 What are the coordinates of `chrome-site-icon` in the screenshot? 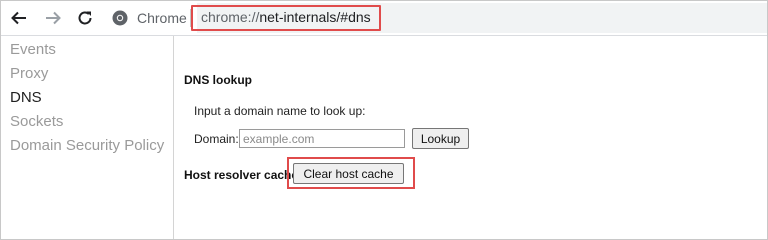 It's located at (120, 18).